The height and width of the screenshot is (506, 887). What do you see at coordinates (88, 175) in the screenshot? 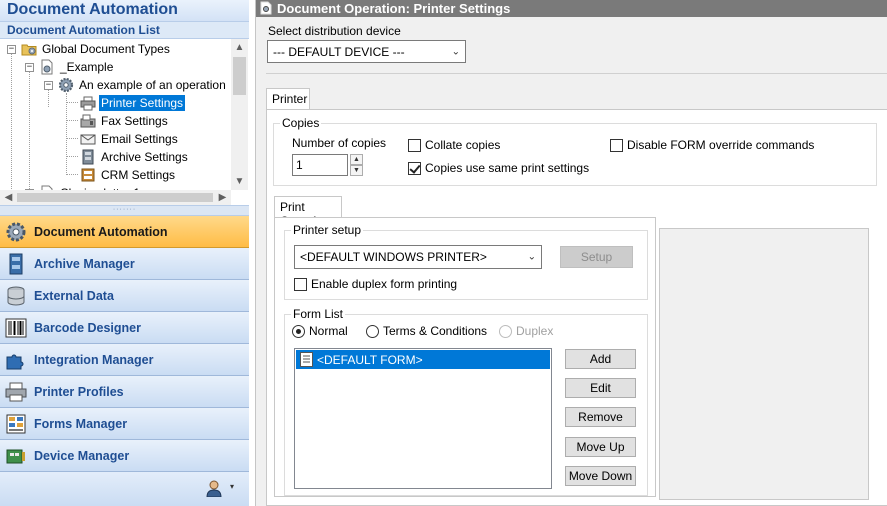
I see `crm-icon` at bounding box center [88, 175].